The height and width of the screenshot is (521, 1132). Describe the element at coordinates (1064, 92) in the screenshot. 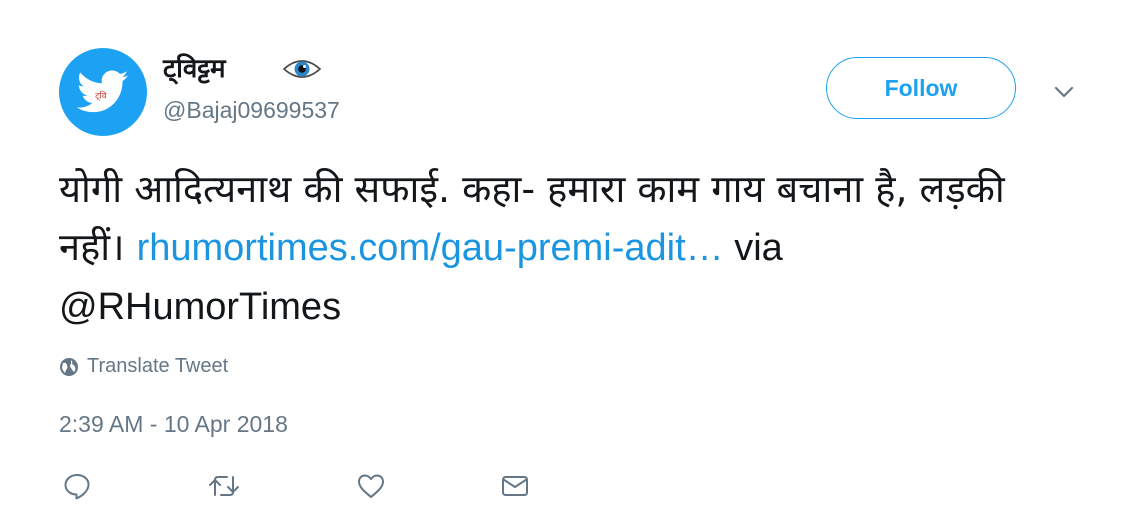

I see `chevron-down-icon` at that location.